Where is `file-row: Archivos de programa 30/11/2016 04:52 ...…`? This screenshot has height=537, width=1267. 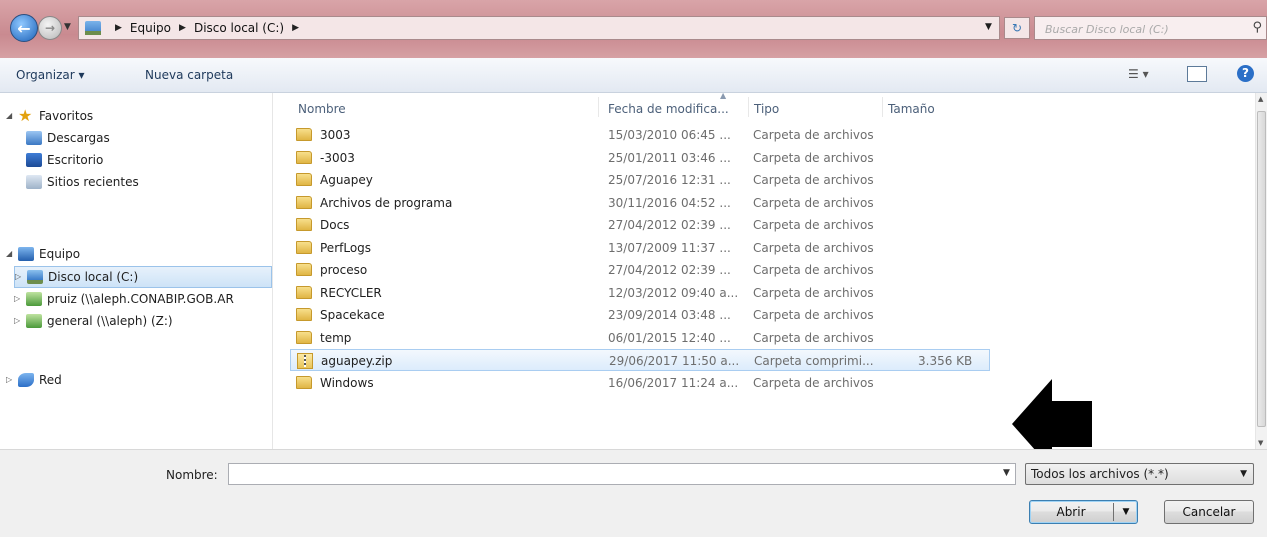 file-row: Archivos de programa 30/11/2016 04:52 ...… is located at coordinates (640, 203).